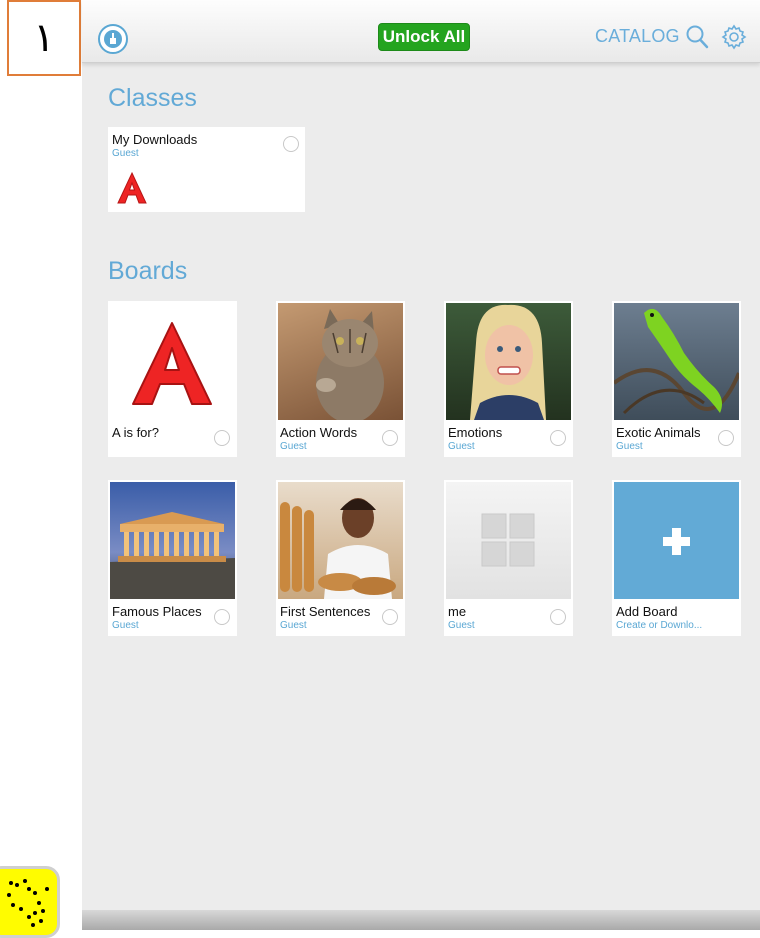  I want to click on baker-photo-icon, so click(338, 548).